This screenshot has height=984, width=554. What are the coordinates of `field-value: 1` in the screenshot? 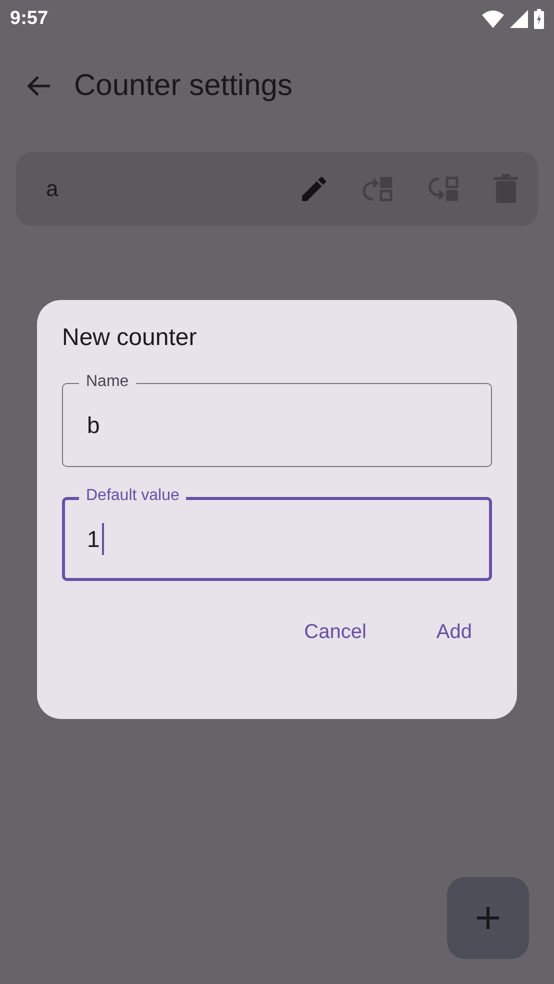 It's located at (93, 539).